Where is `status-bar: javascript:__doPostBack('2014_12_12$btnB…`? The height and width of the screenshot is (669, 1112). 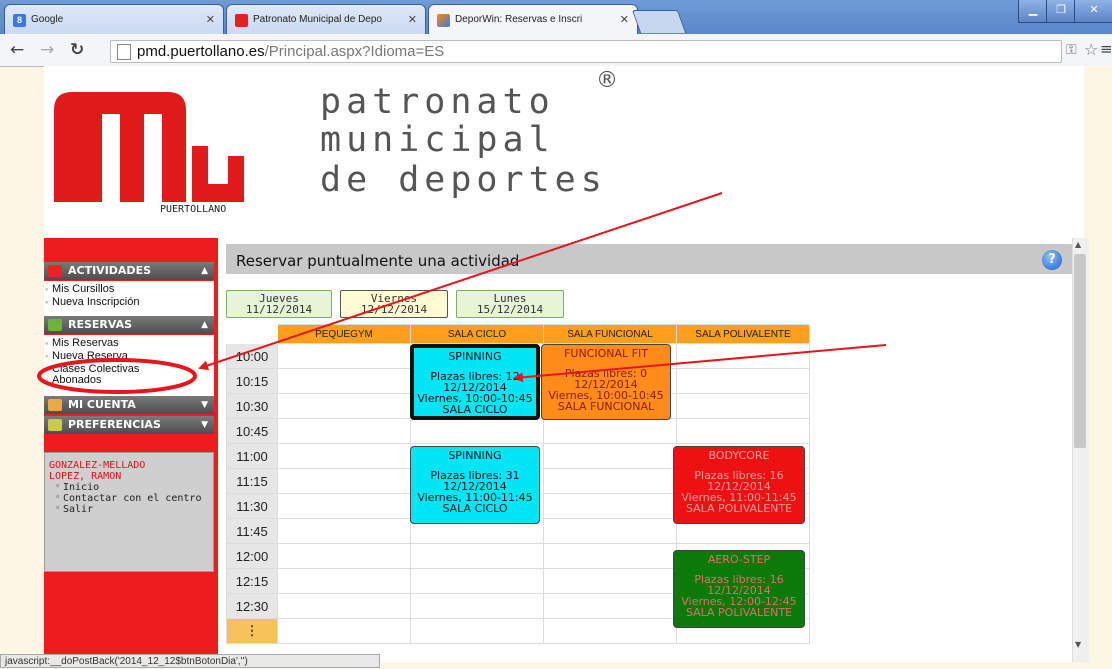 status-bar: javascript:__doPostBack('2014_12_12$btnB… is located at coordinates (190, 661).